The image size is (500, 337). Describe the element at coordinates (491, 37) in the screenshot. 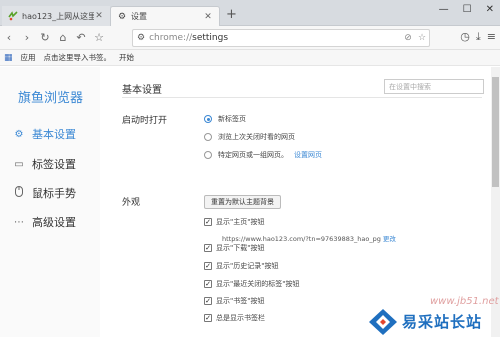

I see `menu-icon: ≡` at that location.